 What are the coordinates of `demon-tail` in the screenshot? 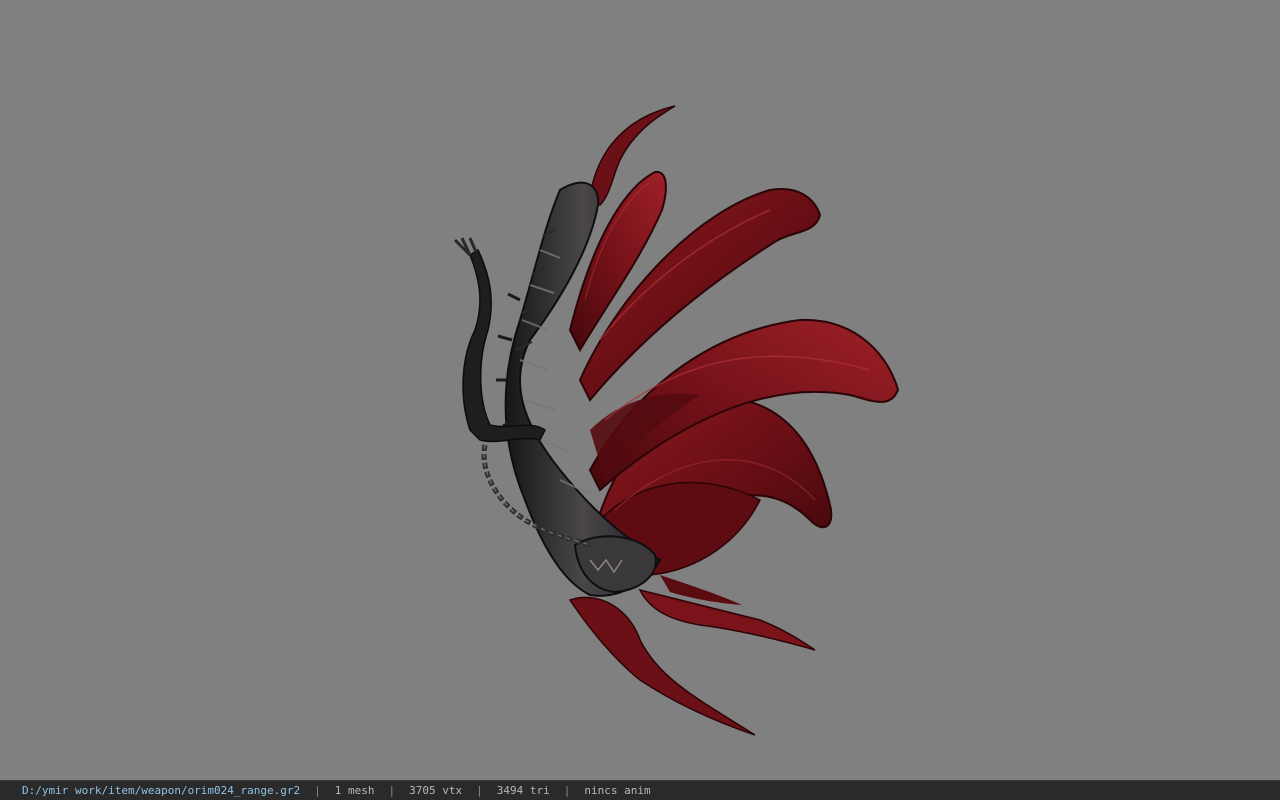 It's located at (692, 655).